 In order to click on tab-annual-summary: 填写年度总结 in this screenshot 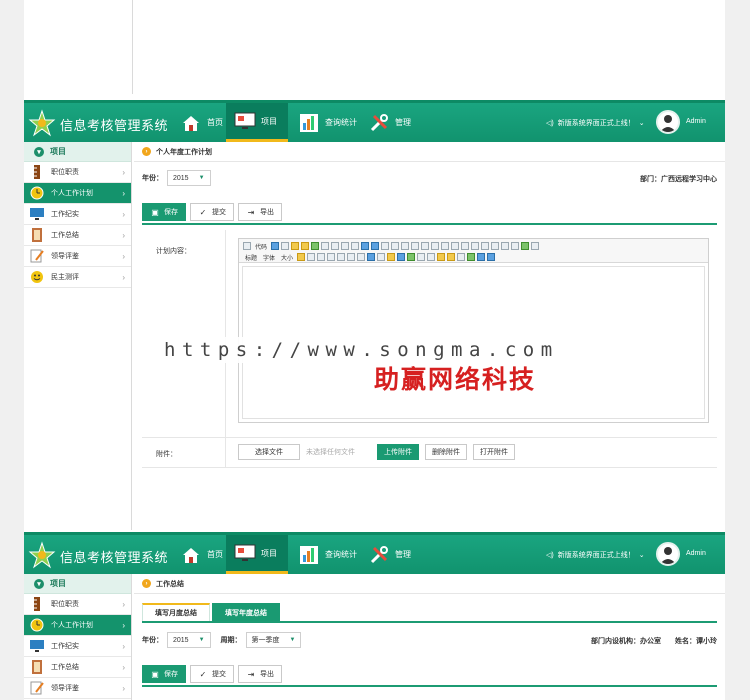, I will do `click(246, 612)`.